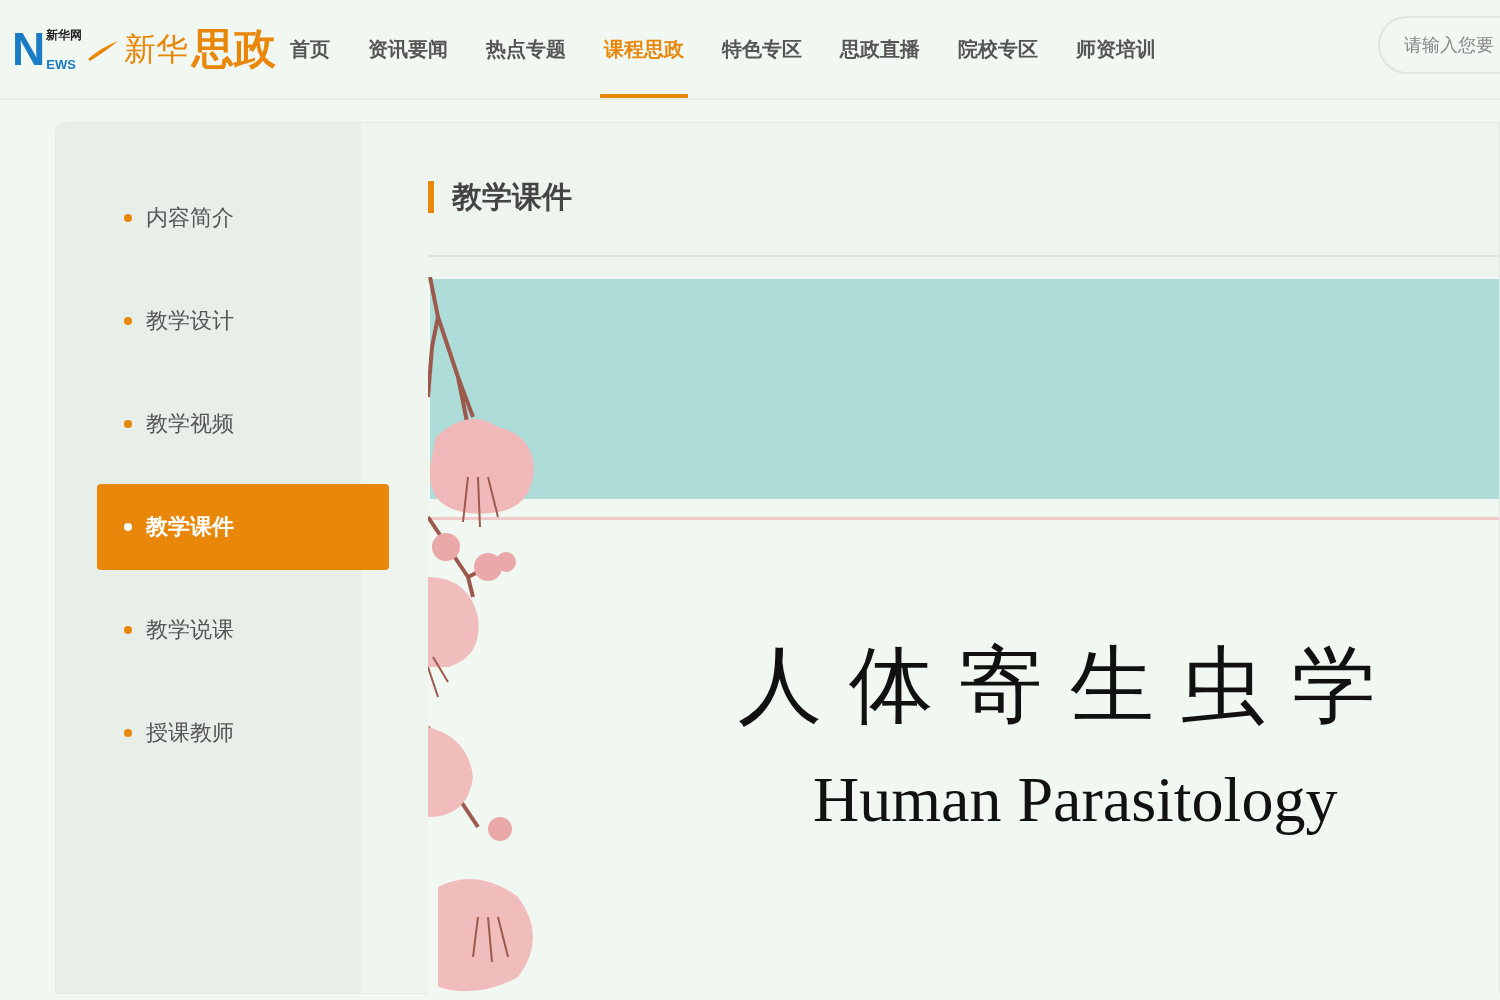  What do you see at coordinates (1439, 45) in the screenshot?
I see `search-field: 请输入您要` at bounding box center [1439, 45].